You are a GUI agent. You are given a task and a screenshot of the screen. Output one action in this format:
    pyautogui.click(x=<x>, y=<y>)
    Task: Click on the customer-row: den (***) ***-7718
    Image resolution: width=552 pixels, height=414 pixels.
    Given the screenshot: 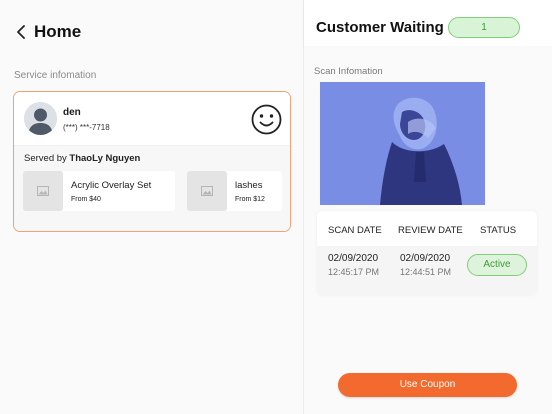 What is the action you would take?
    pyautogui.click(x=152, y=119)
    